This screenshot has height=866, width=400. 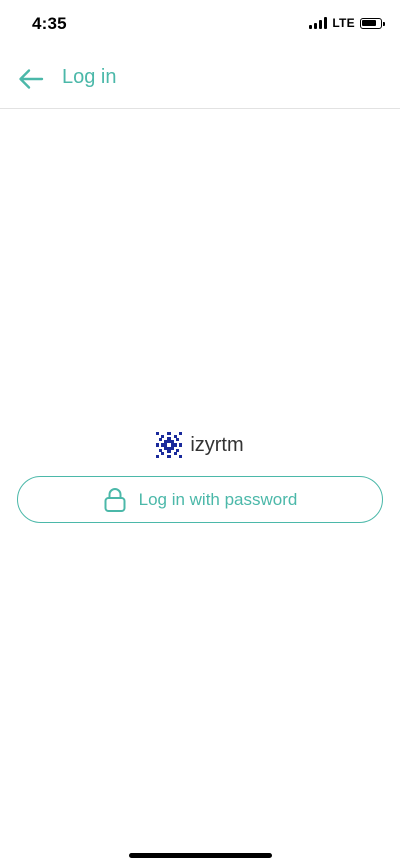 I want to click on arrow-left-icon, so click(x=31, y=79).